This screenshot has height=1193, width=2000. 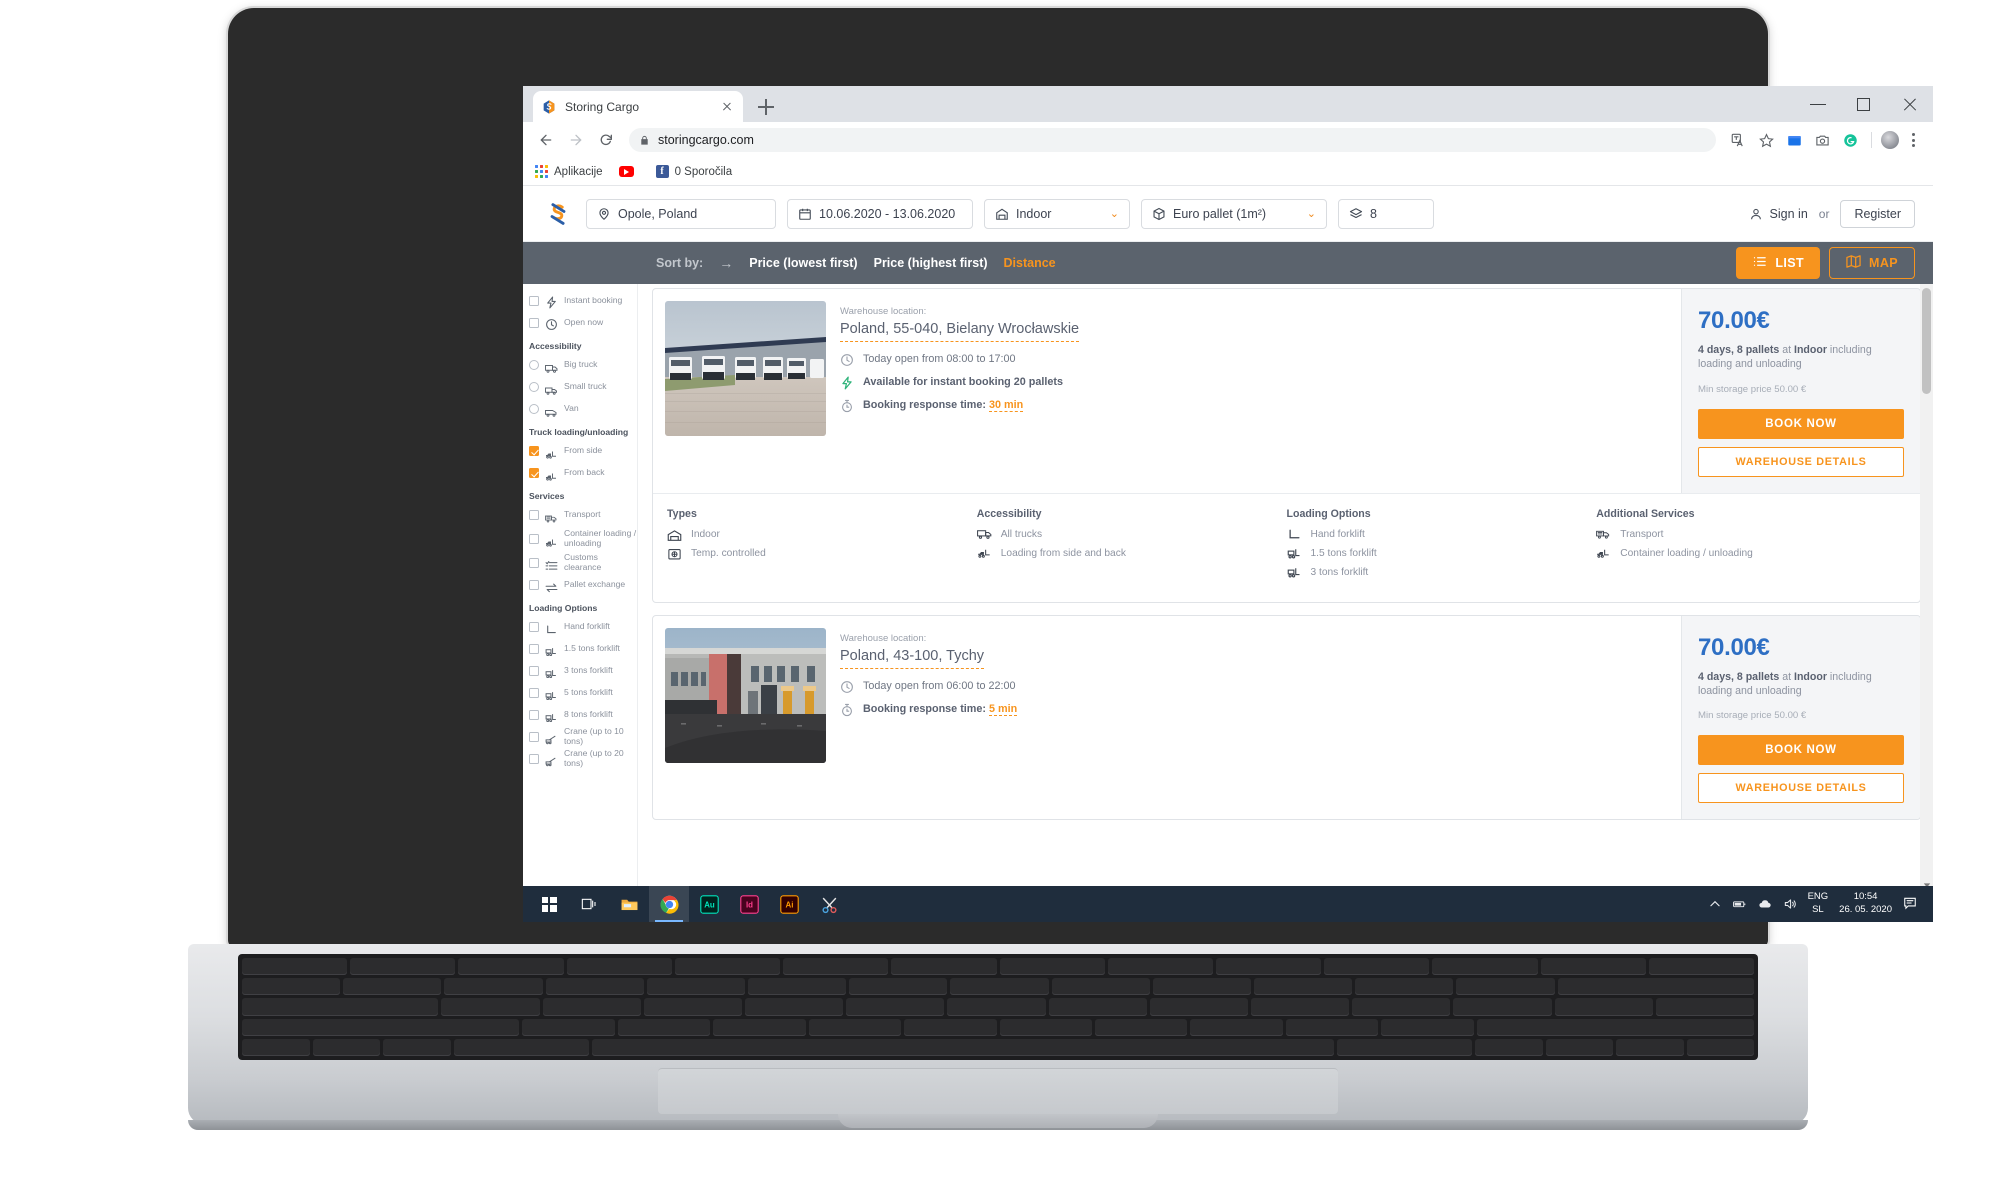 What do you see at coordinates (829, 904) in the screenshot?
I see `snipping-tool-button` at bounding box center [829, 904].